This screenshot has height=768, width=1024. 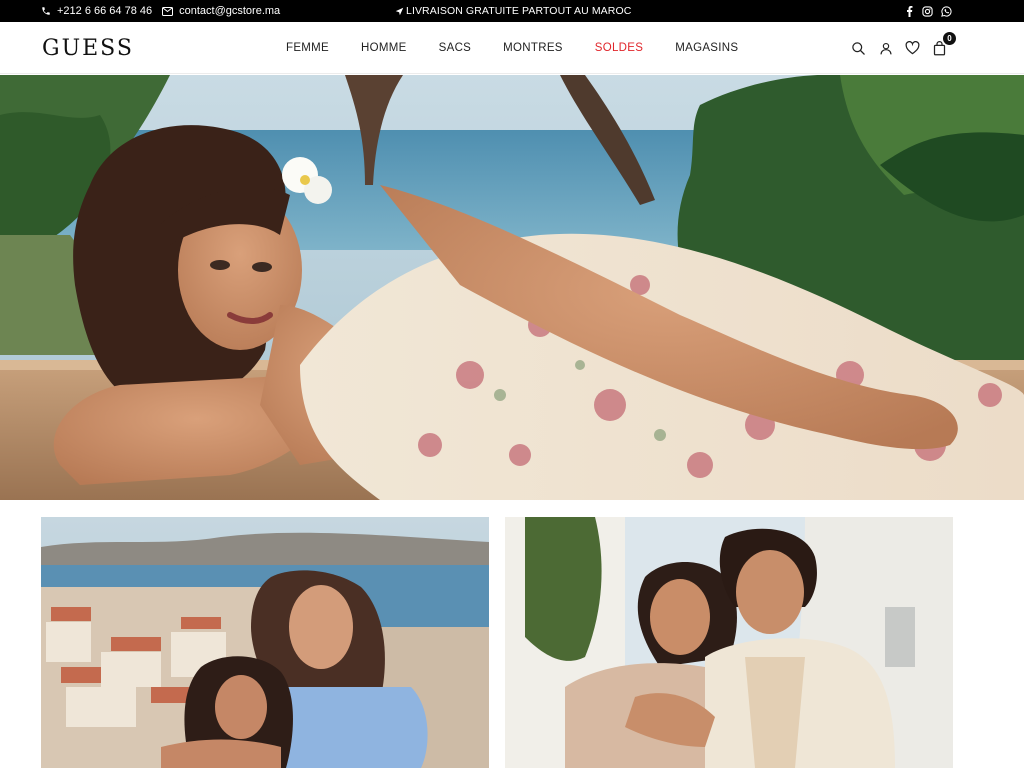 I want to click on brand-logo: GUESS, so click(x=88, y=48).